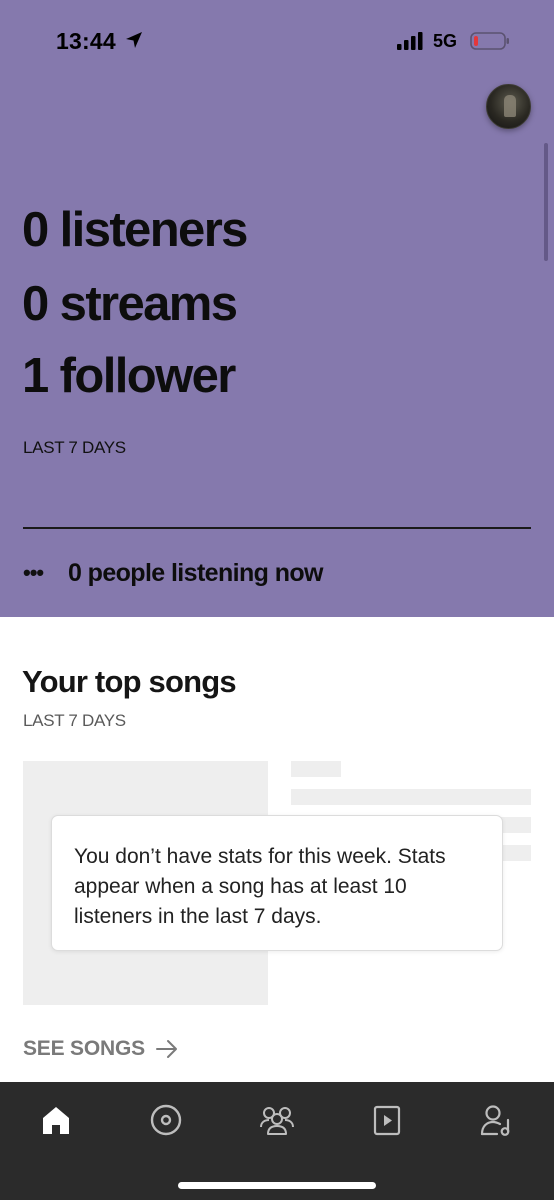 Image resolution: width=554 pixels, height=1200 pixels. What do you see at coordinates (546, 202) in the screenshot?
I see `scroll-indicator` at bounding box center [546, 202].